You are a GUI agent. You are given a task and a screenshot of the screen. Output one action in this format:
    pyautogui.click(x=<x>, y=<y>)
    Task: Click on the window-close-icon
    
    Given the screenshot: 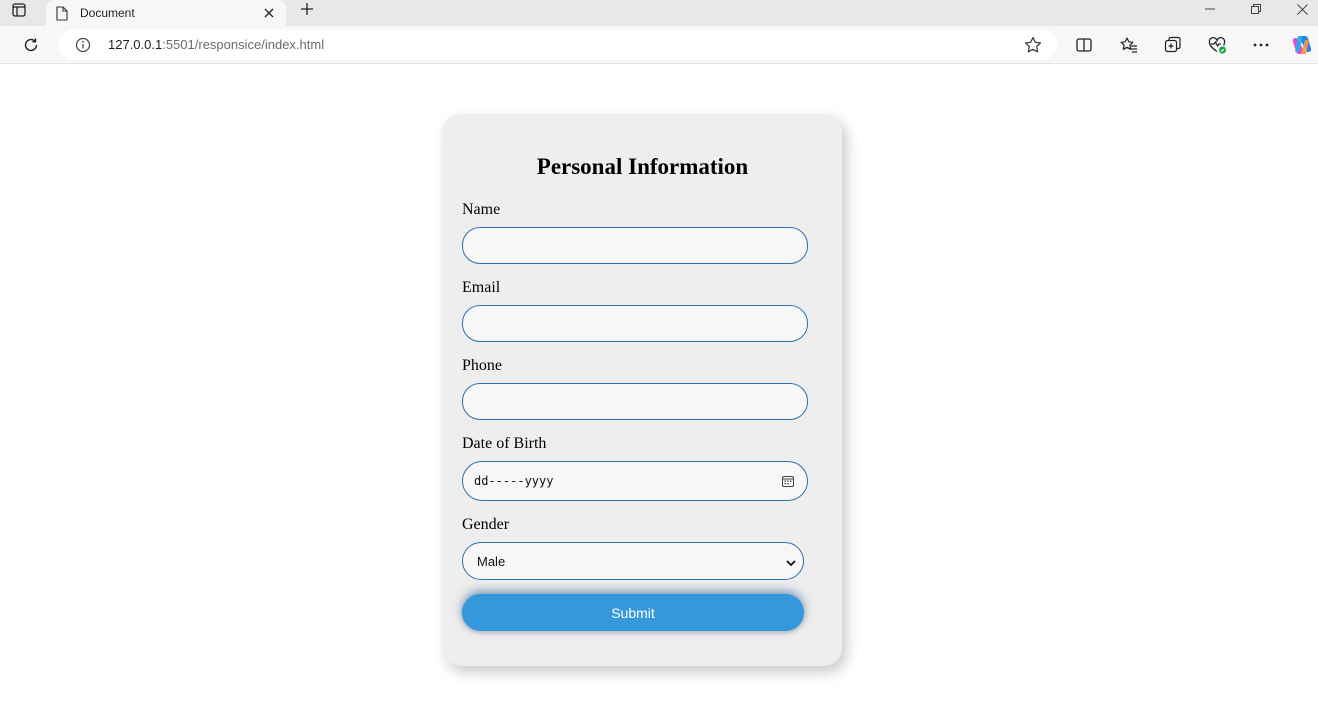 What is the action you would take?
    pyautogui.click(x=1298, y=9)
    